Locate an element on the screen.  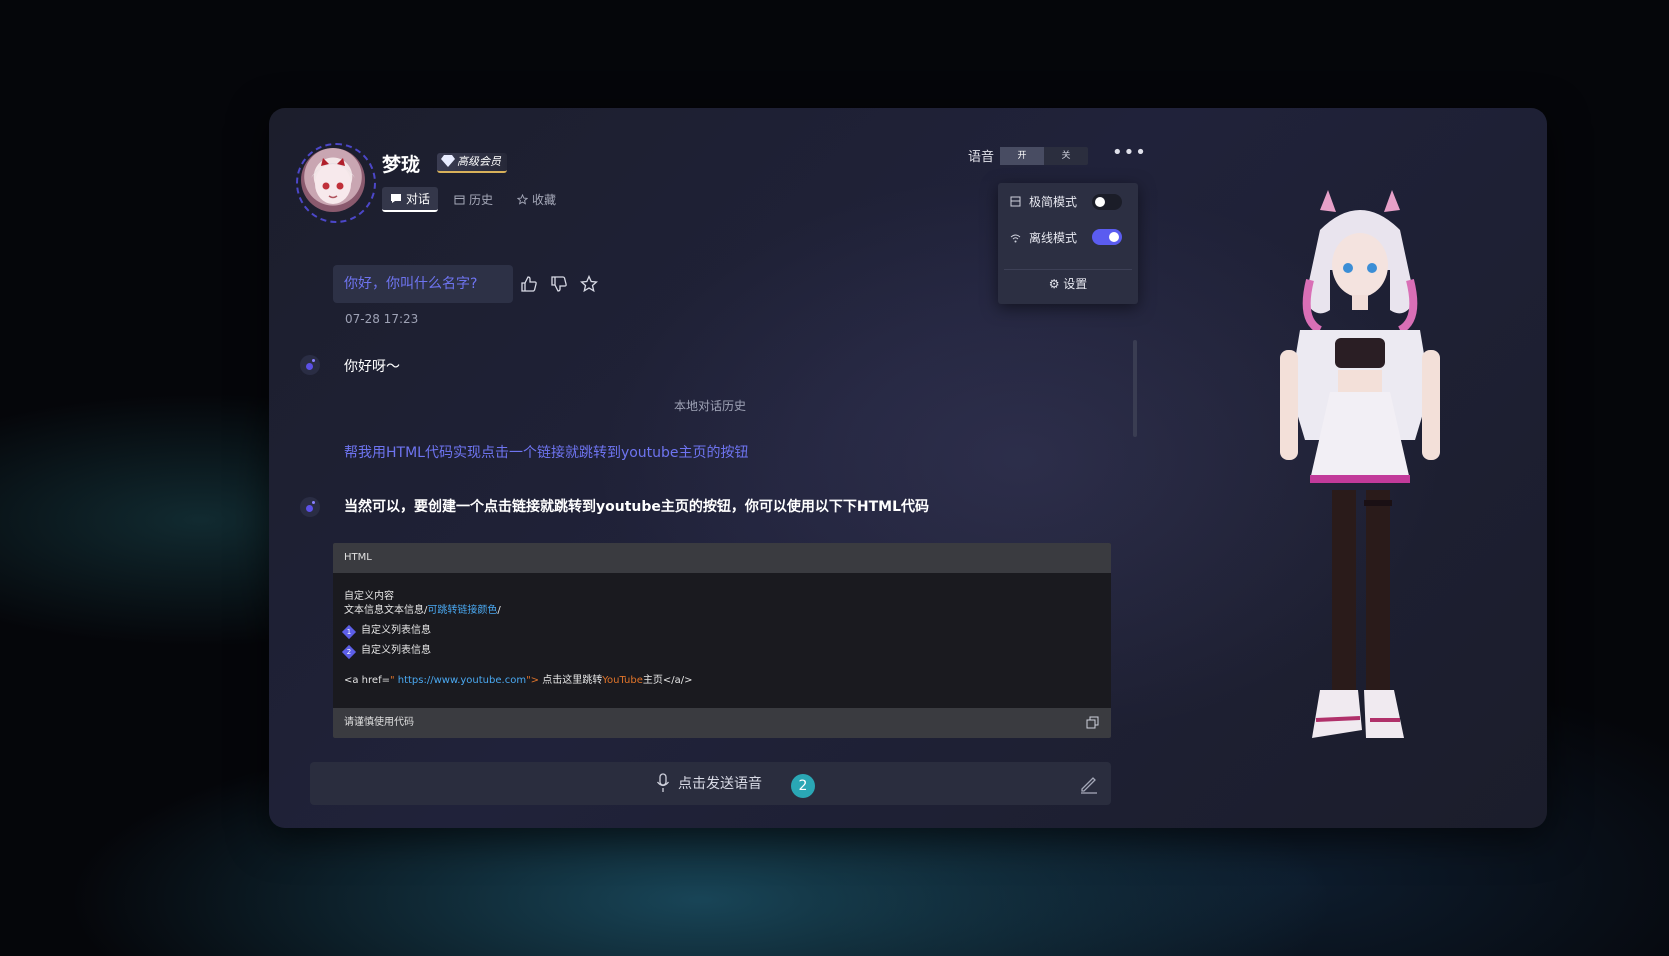
voice-off-button: 关 is located at coordinates (1066, 156).